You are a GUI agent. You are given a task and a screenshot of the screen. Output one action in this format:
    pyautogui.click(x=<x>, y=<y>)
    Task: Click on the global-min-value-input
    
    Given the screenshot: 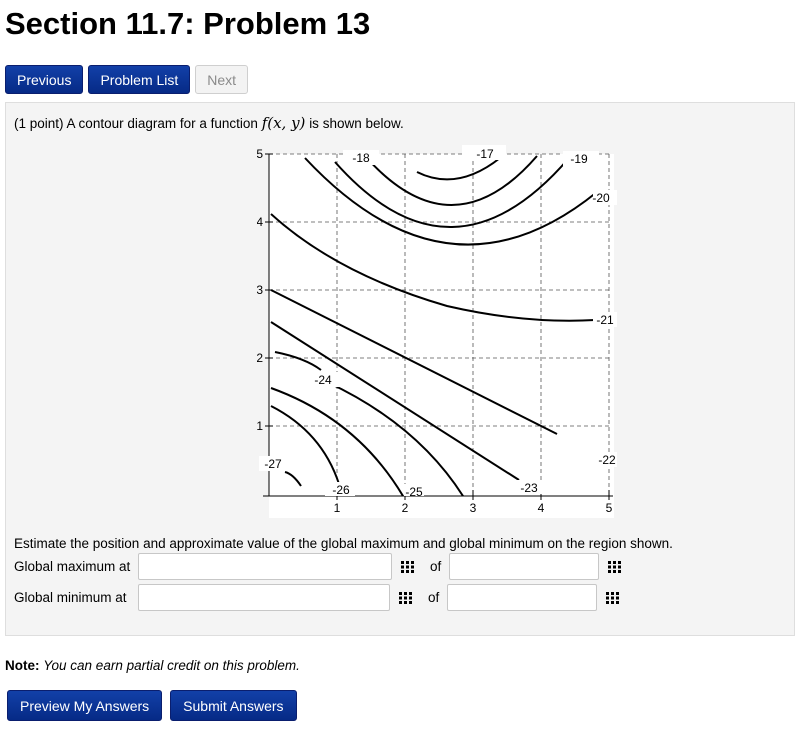 What is the action you would take?
    pyautogui.click(x=522, y=597)
    